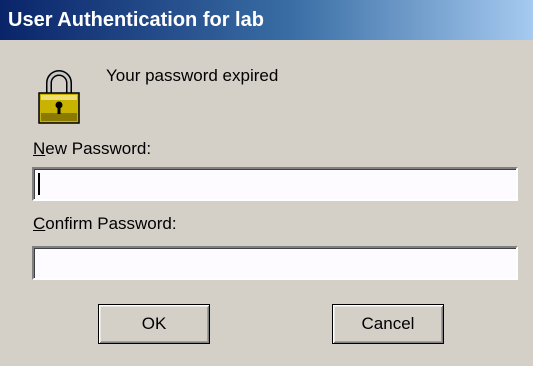 This screenshot has height=366, width=533. What do you see at coordinates (59, 97) in the screenshot?
I see `padlock-icon` at bounding box center [59, 97].